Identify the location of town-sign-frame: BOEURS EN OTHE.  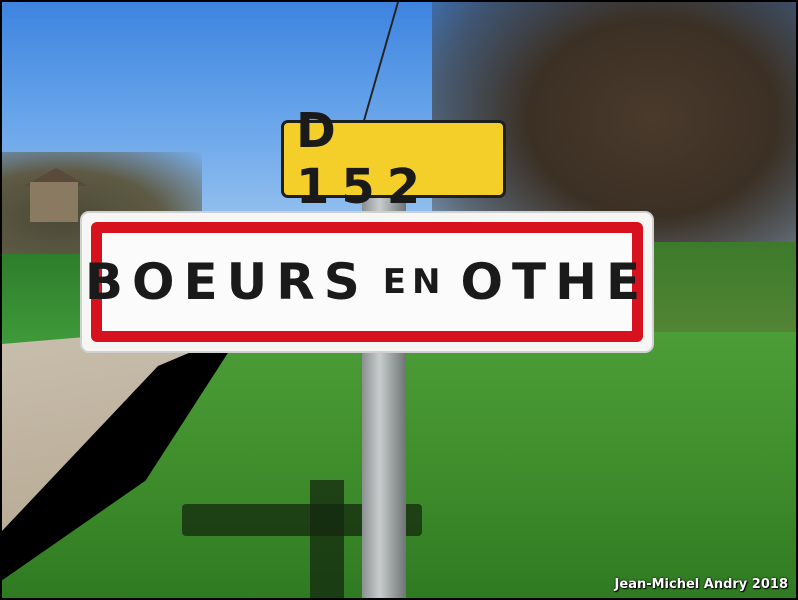
(364, 282).